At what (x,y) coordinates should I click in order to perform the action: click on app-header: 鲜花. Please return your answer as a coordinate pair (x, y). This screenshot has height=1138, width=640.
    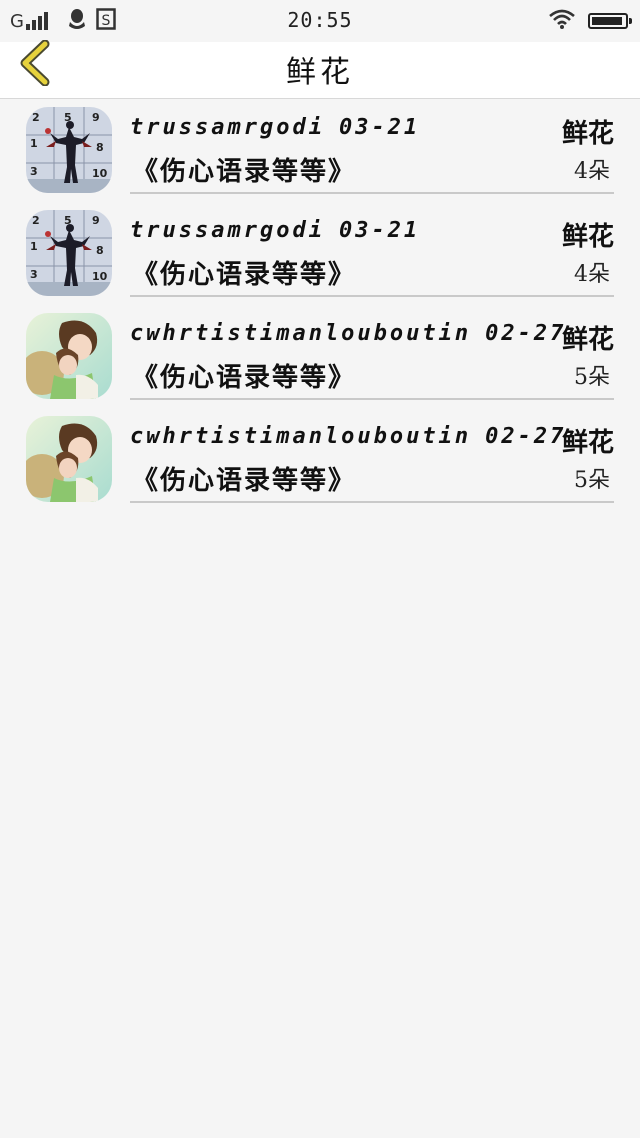
    Looking at the image, I should click on (320, 69).